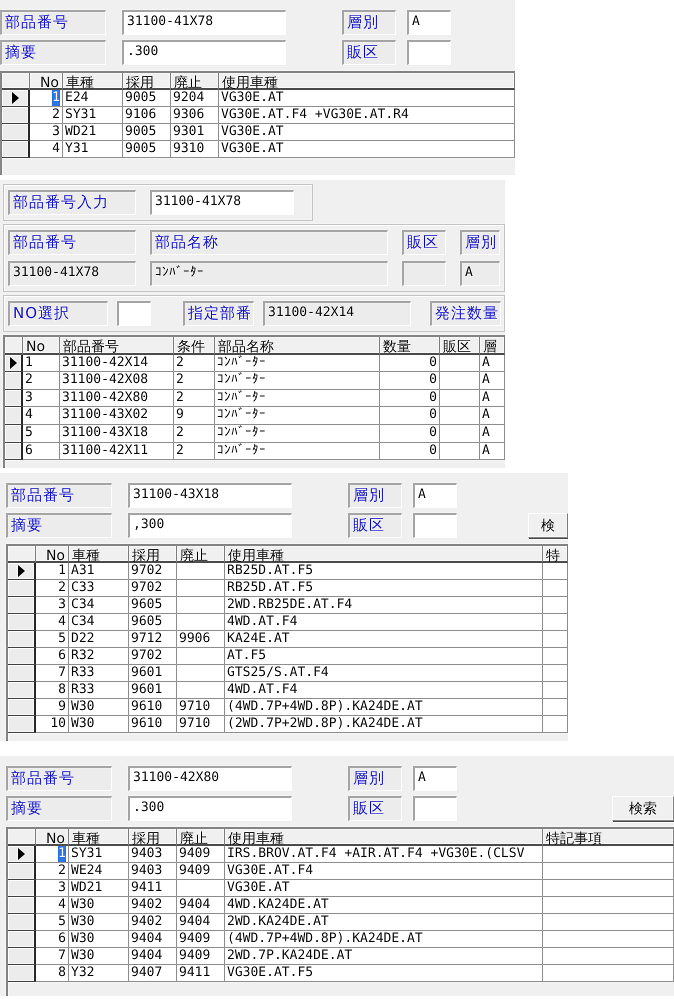 The width and height of the screenshot is (674, 999). Describe the element at coordinates (99, 854) in the screenshot. I see `table-cell: SY31` at that location.